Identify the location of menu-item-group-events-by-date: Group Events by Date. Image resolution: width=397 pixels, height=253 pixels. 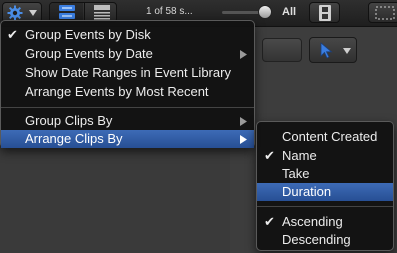
(127, 54).